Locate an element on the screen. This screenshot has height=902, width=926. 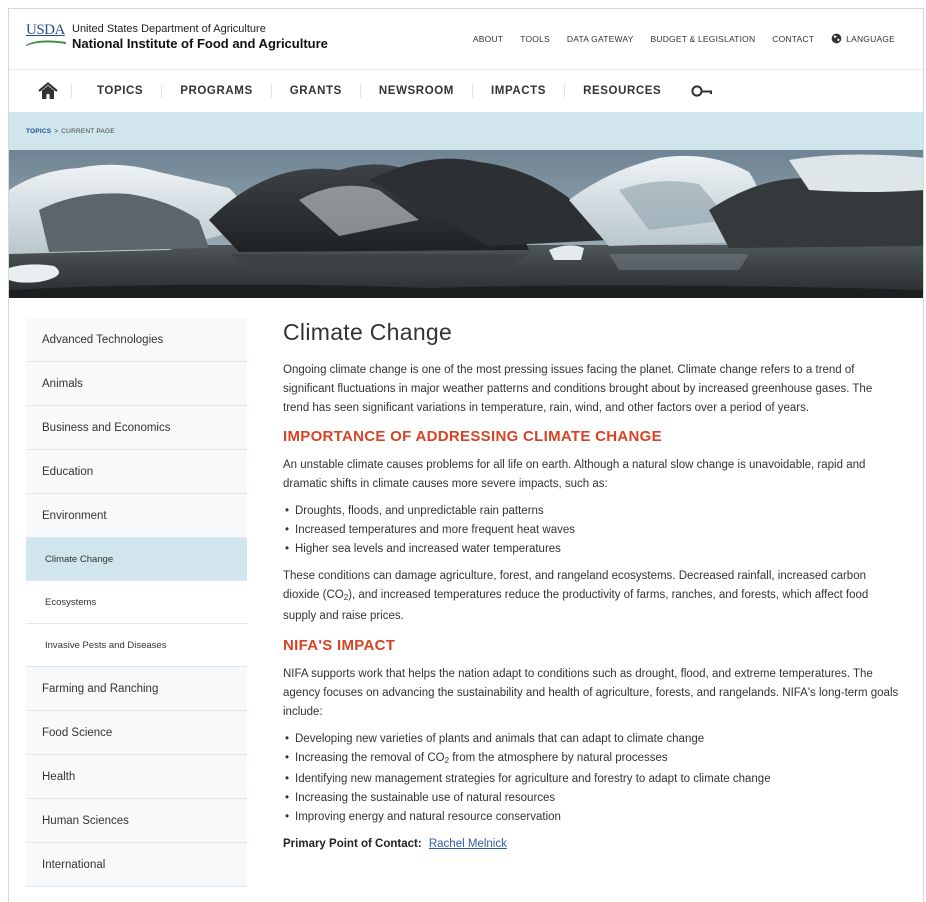
page-title: Climate Change is located at coordinates (368, 332).